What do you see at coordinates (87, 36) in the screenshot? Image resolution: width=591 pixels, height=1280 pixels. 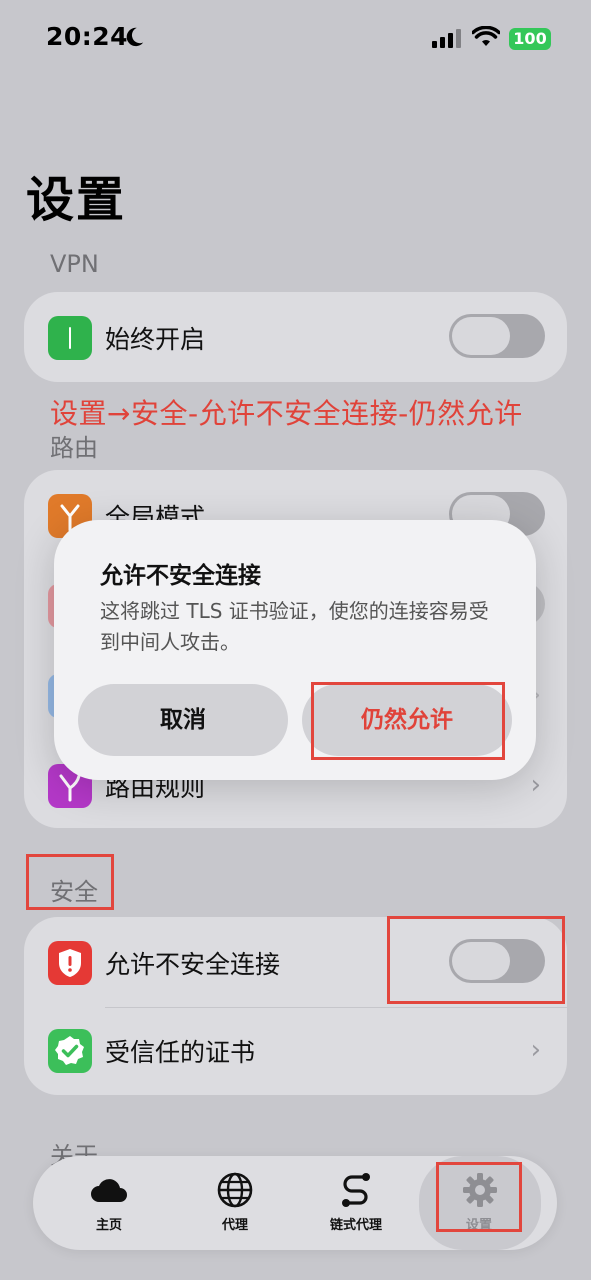 I see `status-time: 20:24` at bounding box center [87, 36].